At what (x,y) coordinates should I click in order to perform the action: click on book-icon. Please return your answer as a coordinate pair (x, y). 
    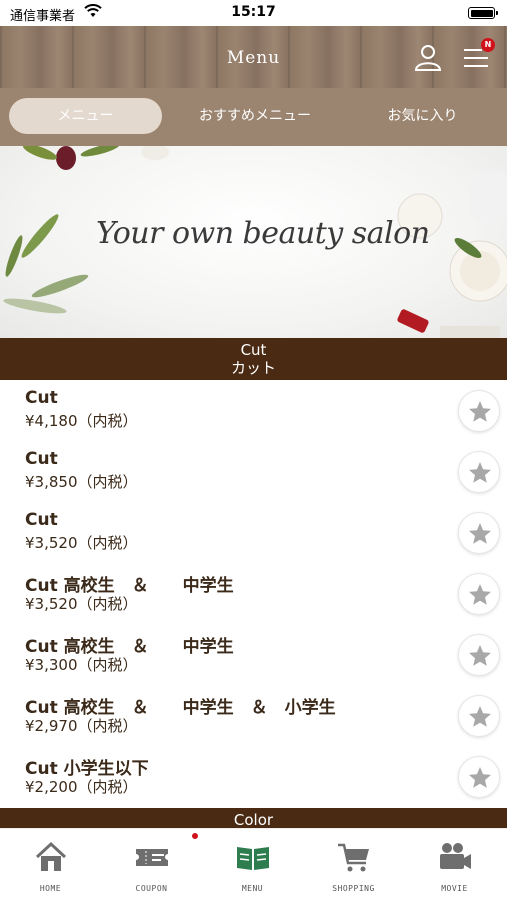
    Looking at the image, I should click on (253, 858).